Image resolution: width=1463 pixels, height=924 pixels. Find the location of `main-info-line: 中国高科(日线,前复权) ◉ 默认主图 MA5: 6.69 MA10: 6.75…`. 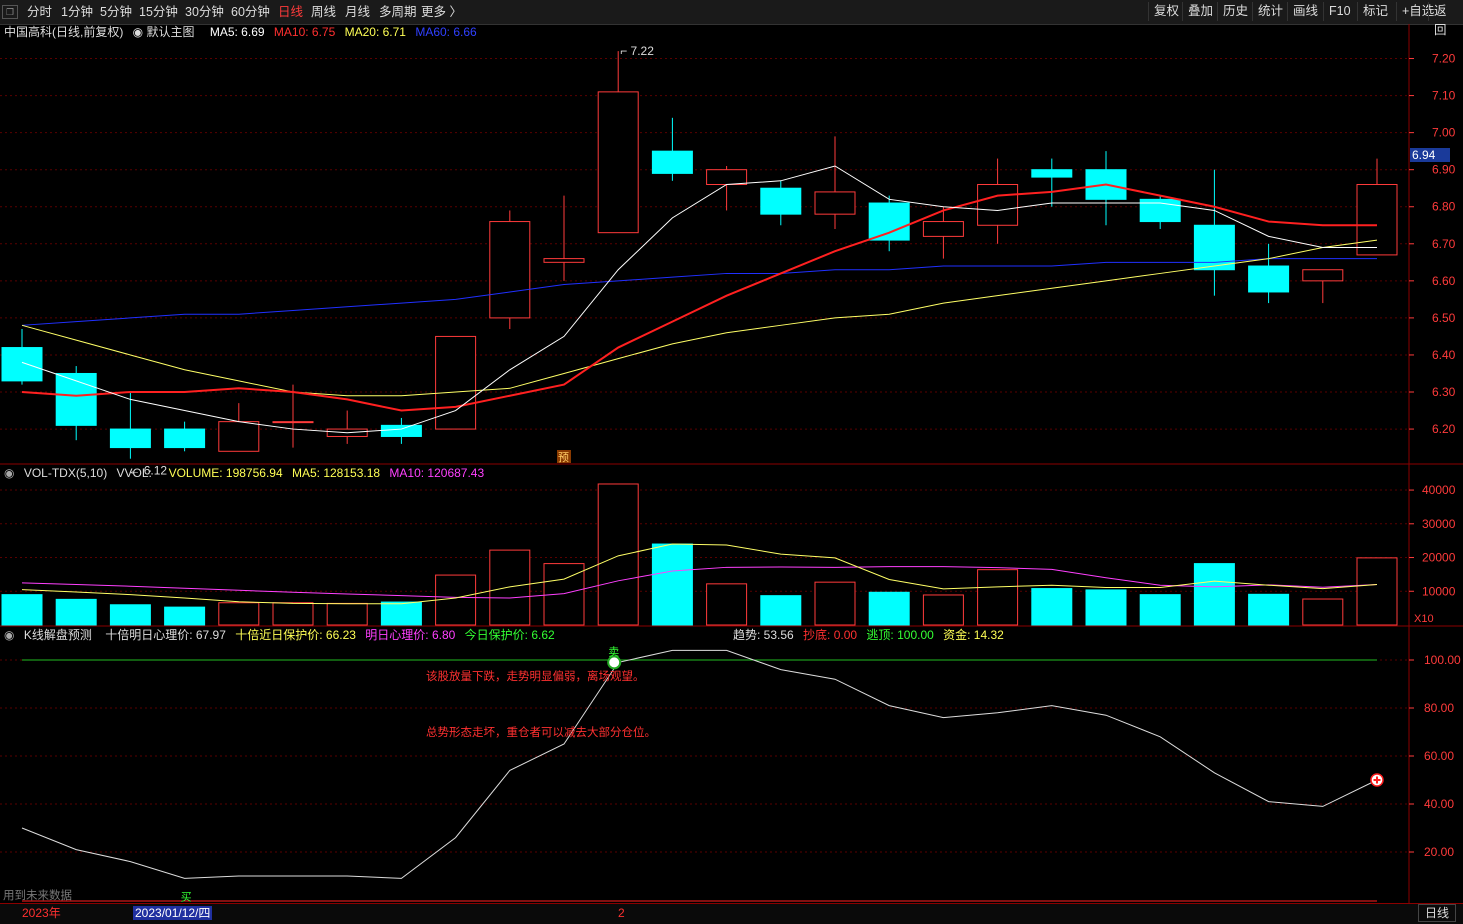

main-info-line: 中国高科(日线,前复权) ◉ 默认主图 MA5: 6.69 MA10: 6.75… is located at coordinates (243, 32).